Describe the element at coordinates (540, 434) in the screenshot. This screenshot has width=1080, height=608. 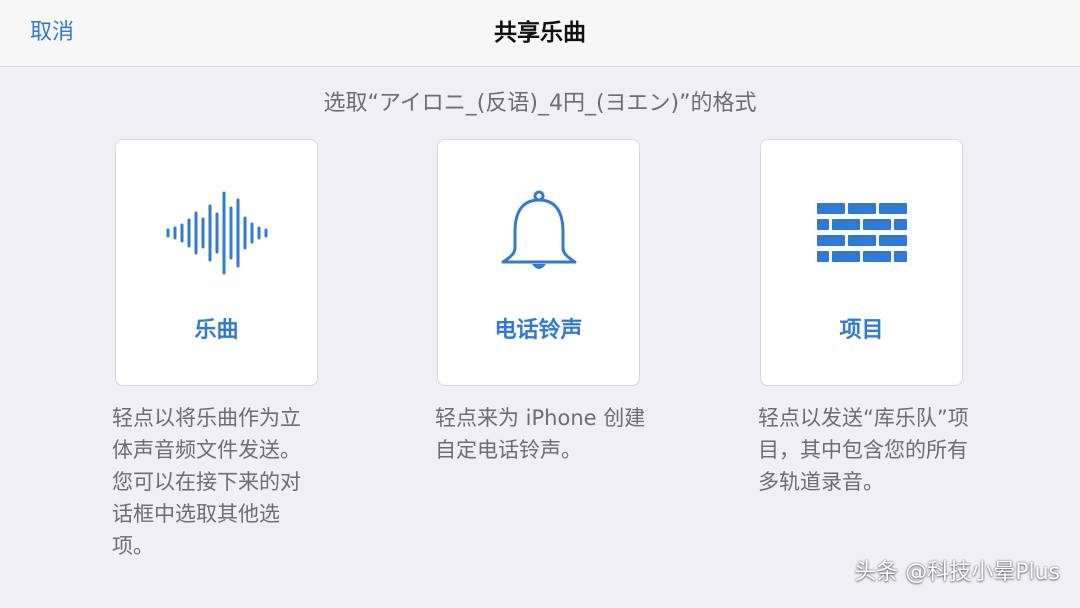
I see `share-option-ringtone-description: 轻点来为 iPhone 创建自定电话铃声。` at that location.